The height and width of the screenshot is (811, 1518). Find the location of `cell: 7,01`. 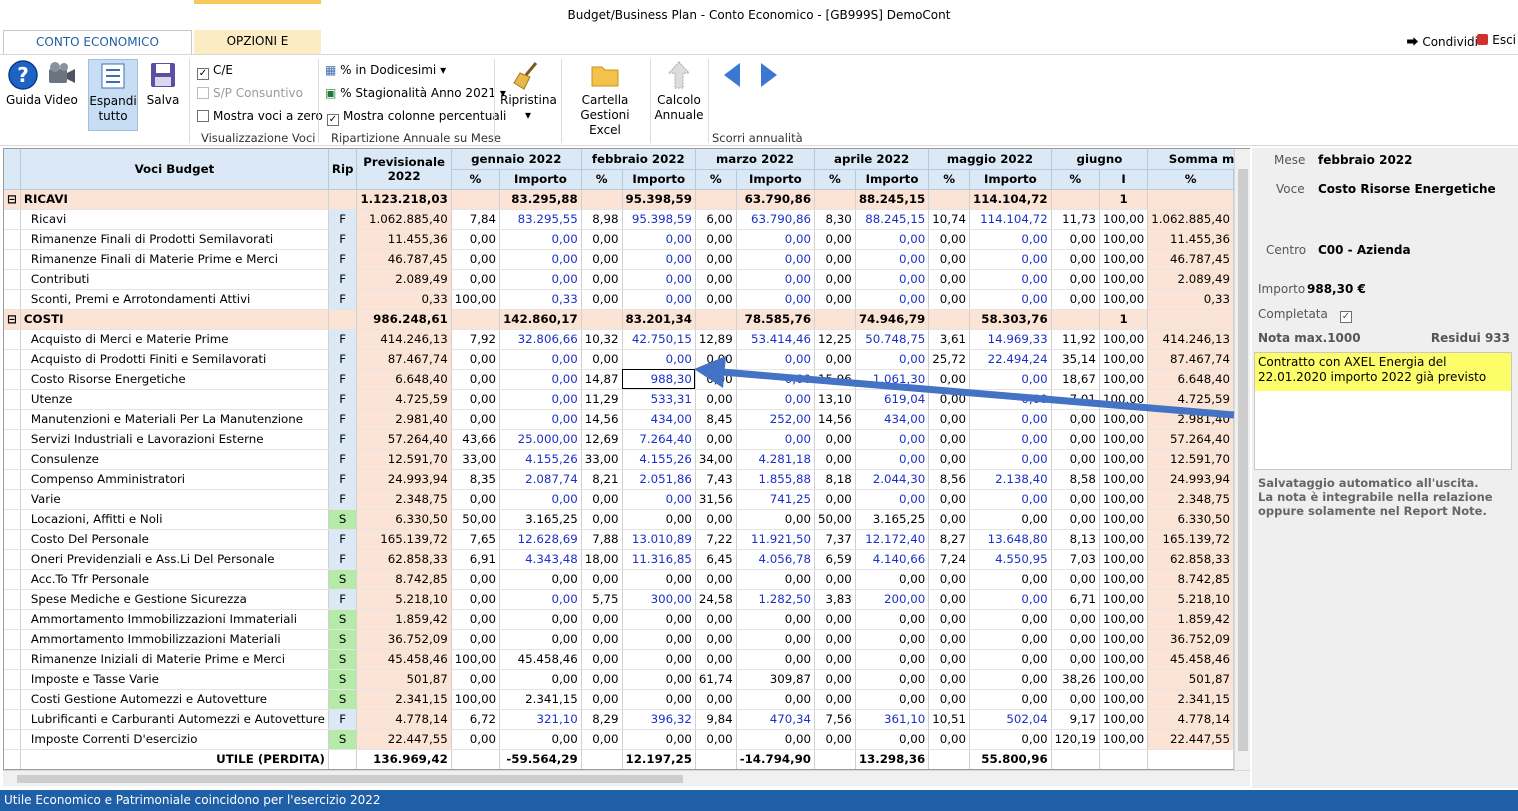

cell: 7,01 is located at coordinates (1075, 399).